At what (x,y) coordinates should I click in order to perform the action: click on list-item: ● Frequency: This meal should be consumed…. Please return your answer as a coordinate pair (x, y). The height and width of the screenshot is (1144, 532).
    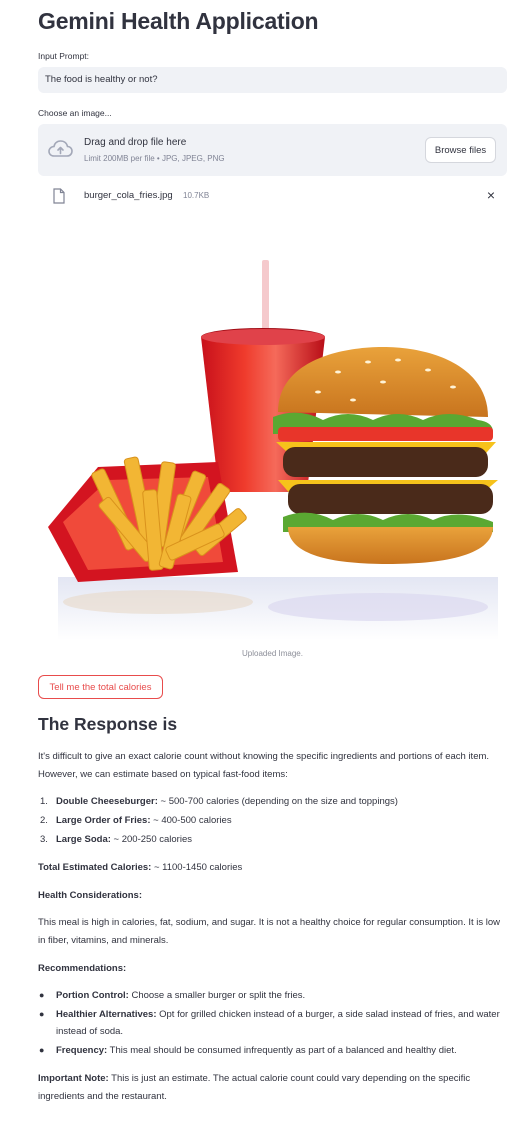
    Looking at the image, I should click on (248, 1050).